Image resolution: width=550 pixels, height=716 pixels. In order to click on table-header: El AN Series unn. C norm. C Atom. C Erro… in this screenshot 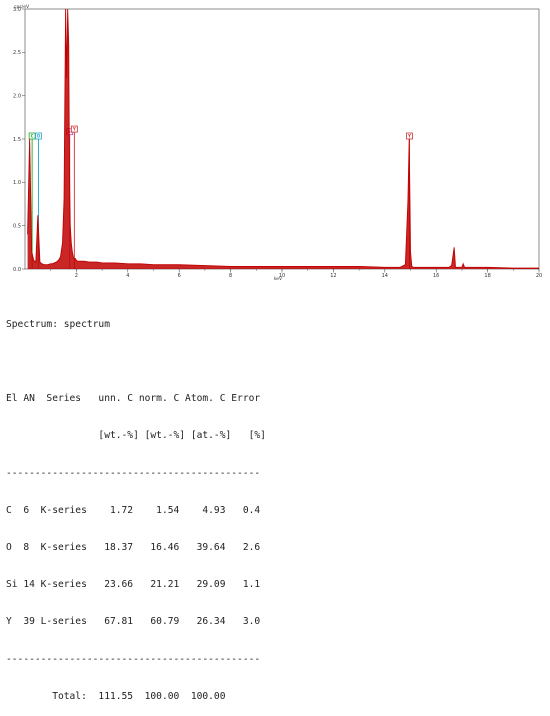, I will do `click(133, 399)`.